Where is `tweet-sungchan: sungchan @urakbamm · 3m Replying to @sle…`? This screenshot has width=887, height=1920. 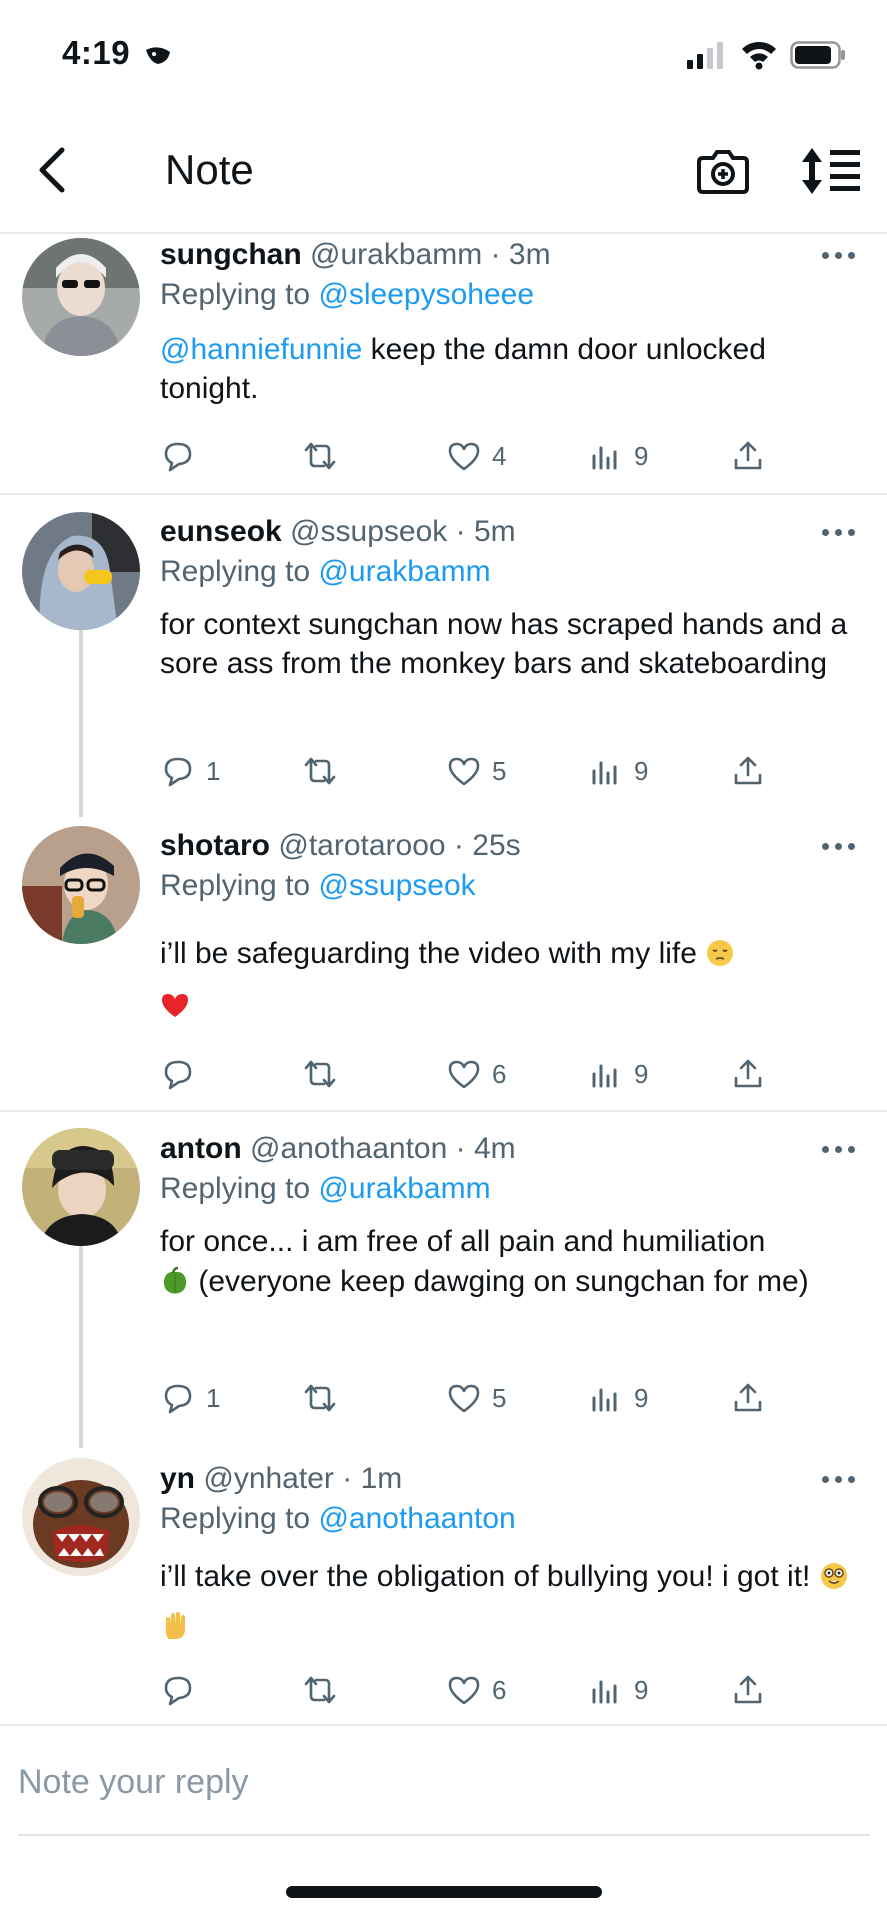 tweet-sungchan: sungchan @urakbamm · 3m Replying to @sle… is located at coordinates (443, 364).